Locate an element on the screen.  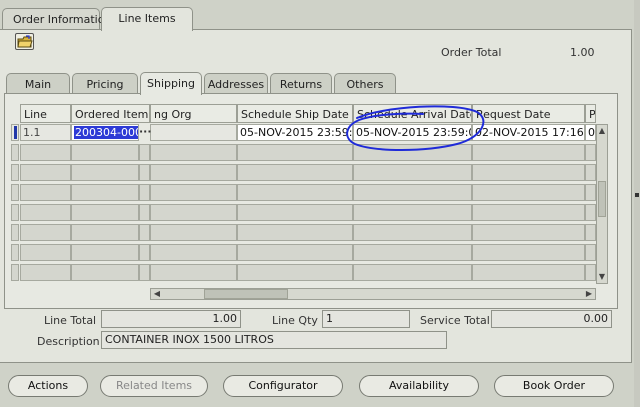
related-items-button: Related Items is located at coordinates (154, 386).